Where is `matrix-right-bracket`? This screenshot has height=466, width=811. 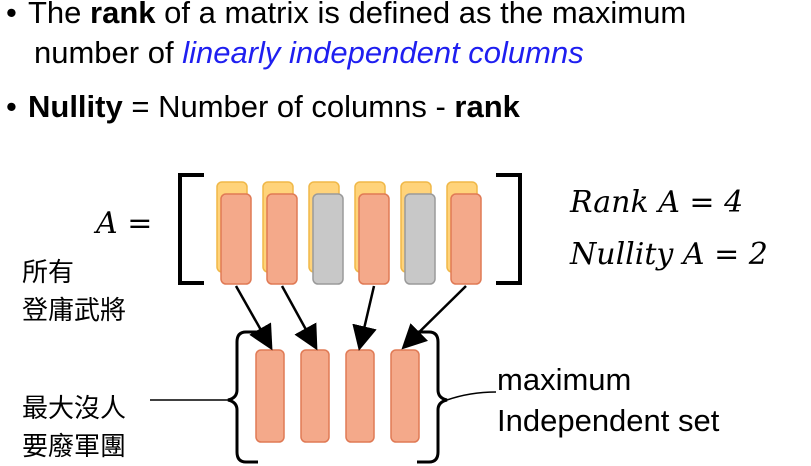 matrix-right-bracket is located at coordinates (509, 229).